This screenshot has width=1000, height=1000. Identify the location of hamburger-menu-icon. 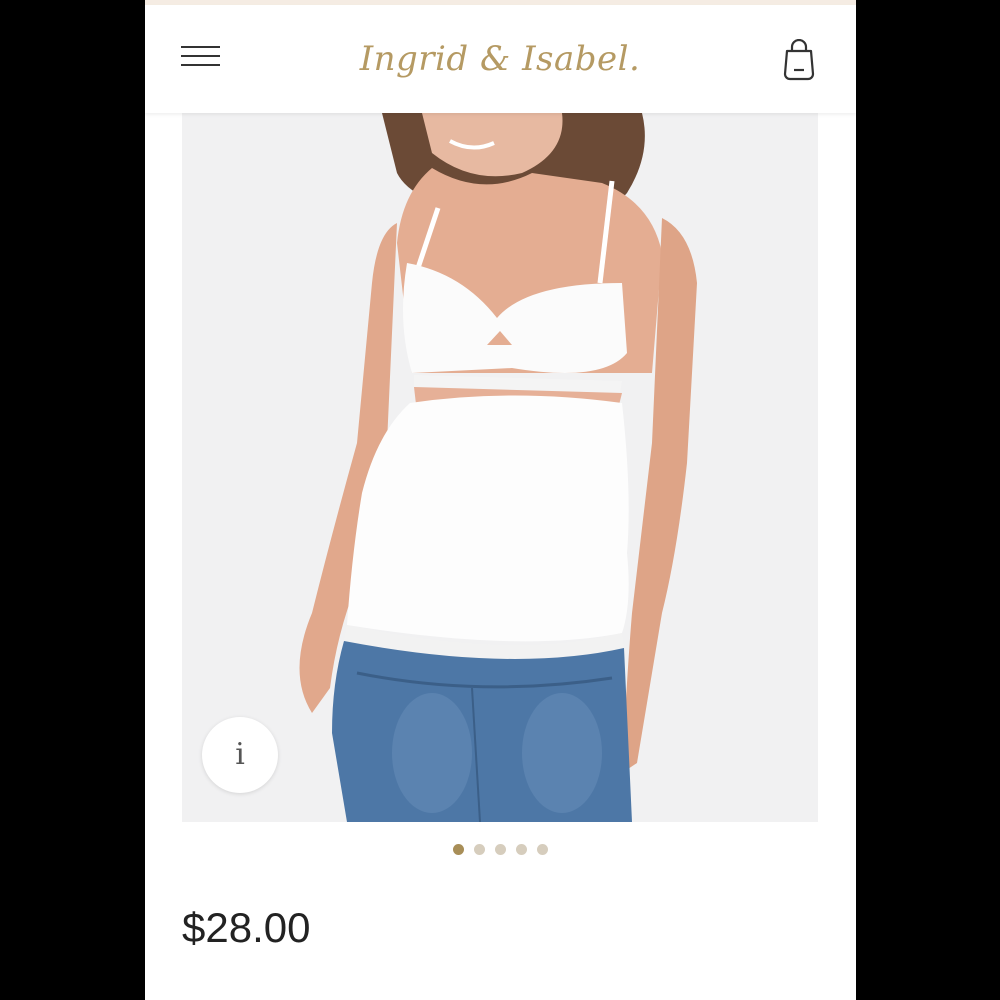
(201, 56).